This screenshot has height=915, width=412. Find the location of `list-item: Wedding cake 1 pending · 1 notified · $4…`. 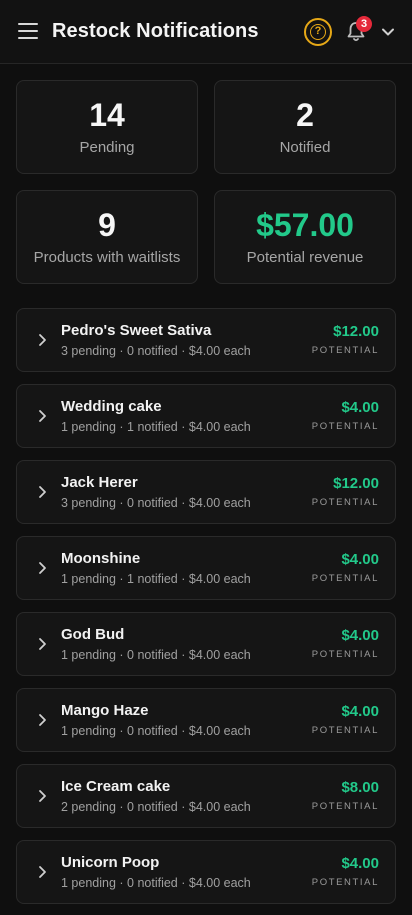

list-item: Wedding cake 1 pending · 1 notified · $4… is located at coordinates (206, 416).